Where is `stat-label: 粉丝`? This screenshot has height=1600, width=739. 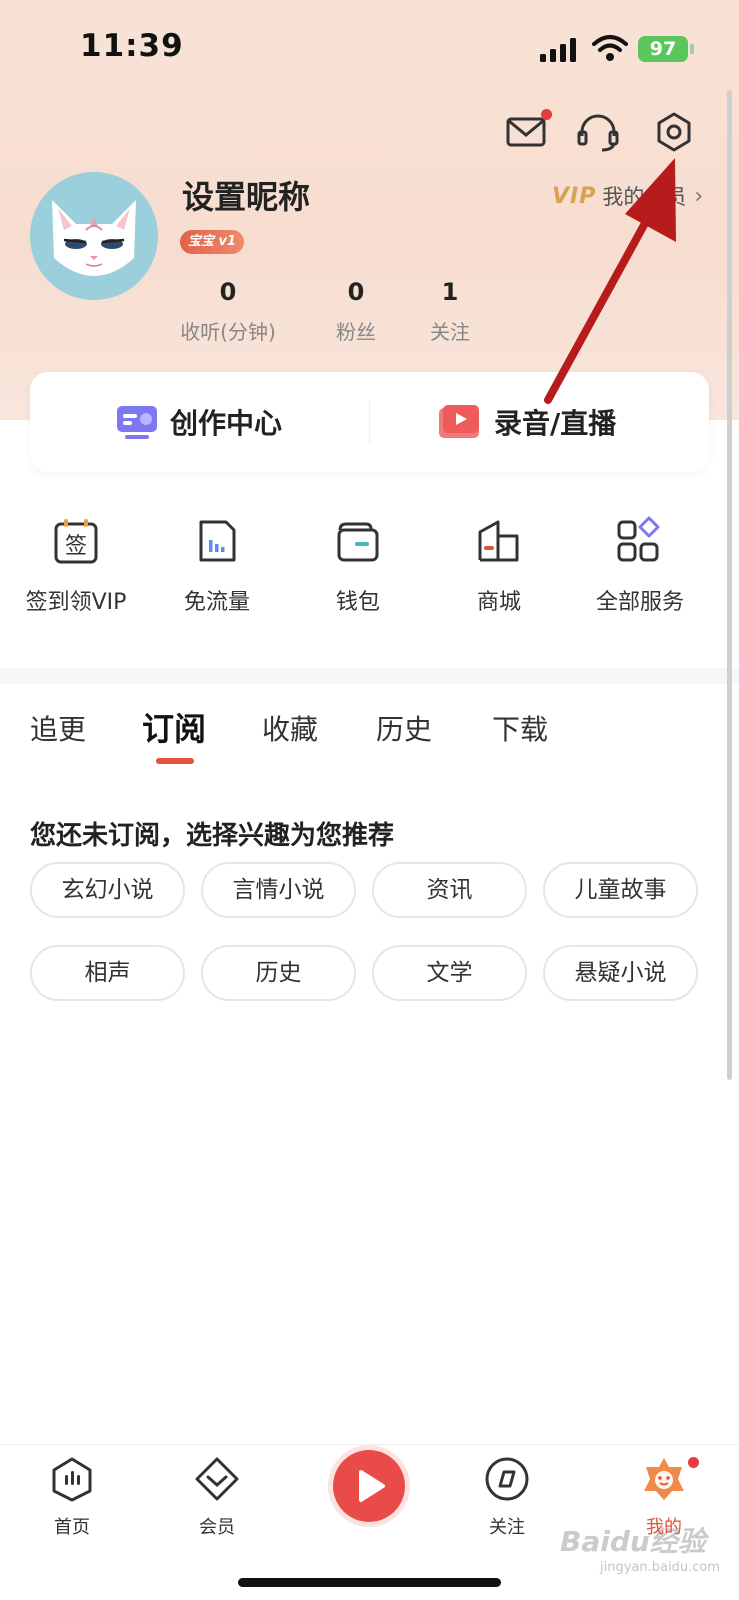
stat-label: 粉丝 is located at coordinates (356, 332).